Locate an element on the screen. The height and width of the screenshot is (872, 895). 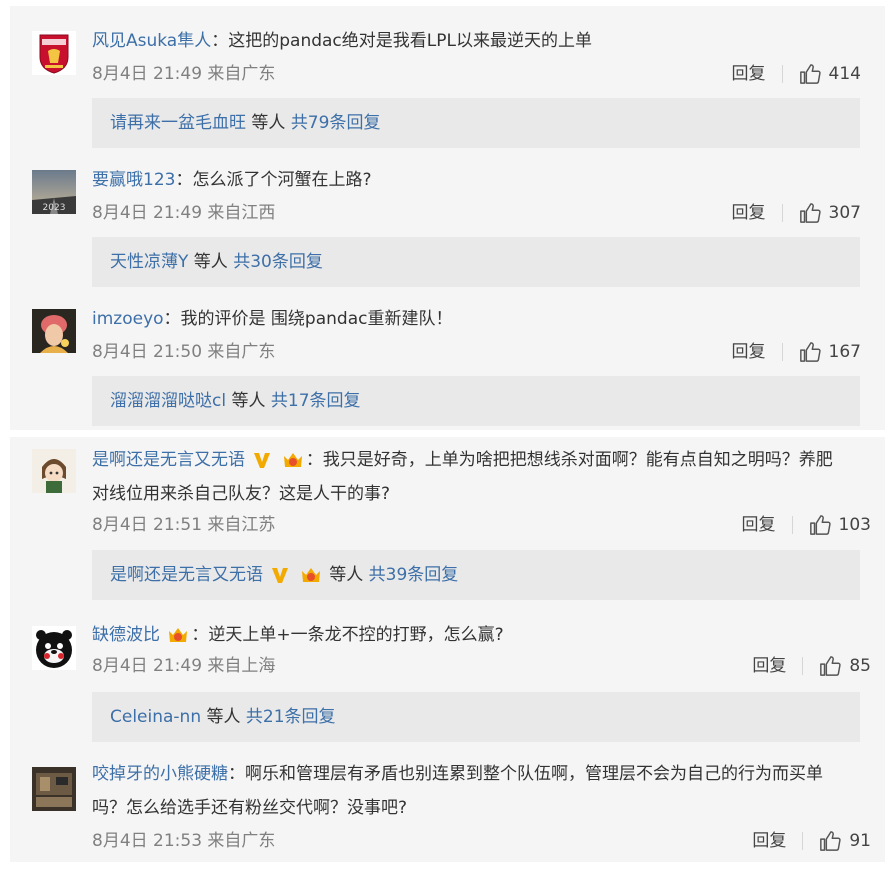
like-count: 103 is located at coordinates (854, 525).